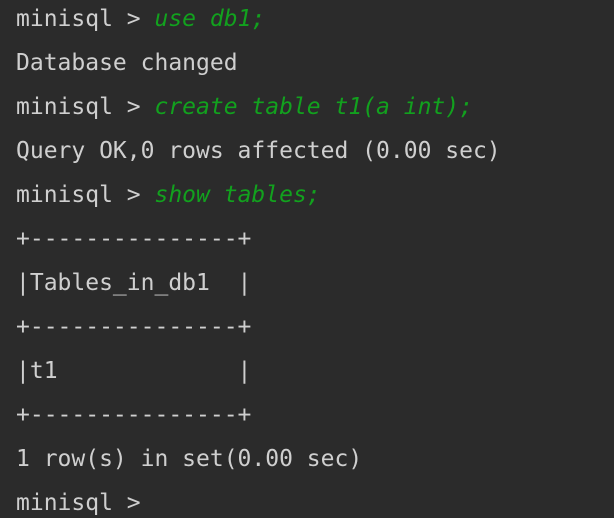 This screenshot has height=518, width=614. I want to click on command-line: minisql > use db1;, so click(315, 24).